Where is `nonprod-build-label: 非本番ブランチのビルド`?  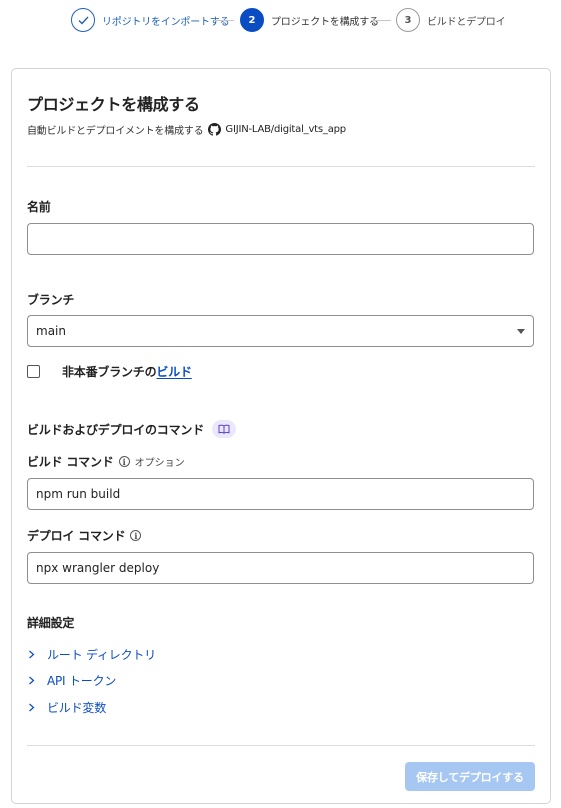
nonprod-build-label: 非本番ブランチのビルド is located at coordinates (127, 371).